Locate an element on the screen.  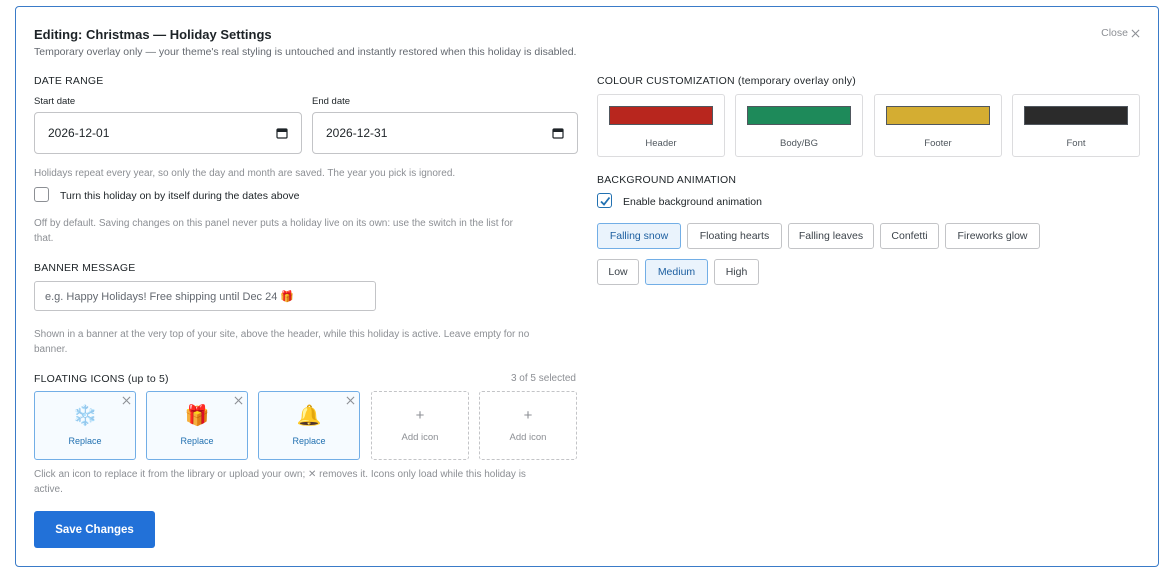
animation-falling-snow: Falling snow is located at coordinates (639, 236).